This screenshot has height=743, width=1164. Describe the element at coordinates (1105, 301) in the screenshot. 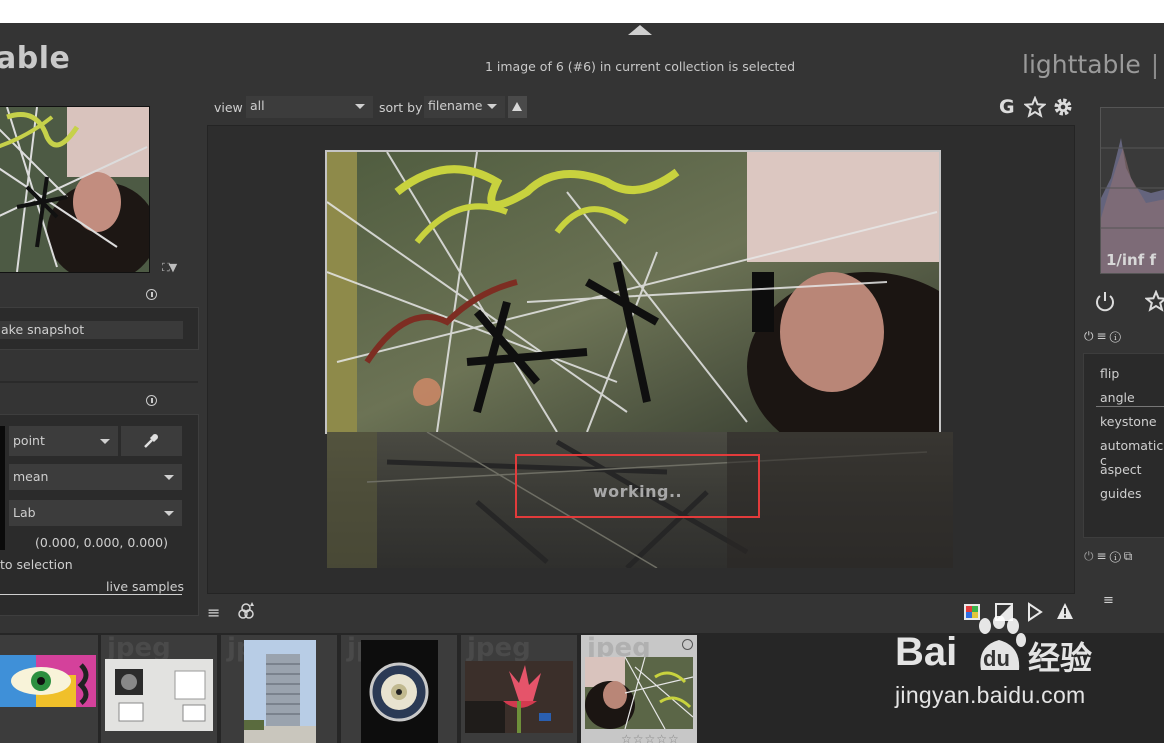

I see `power-icon` at that location.